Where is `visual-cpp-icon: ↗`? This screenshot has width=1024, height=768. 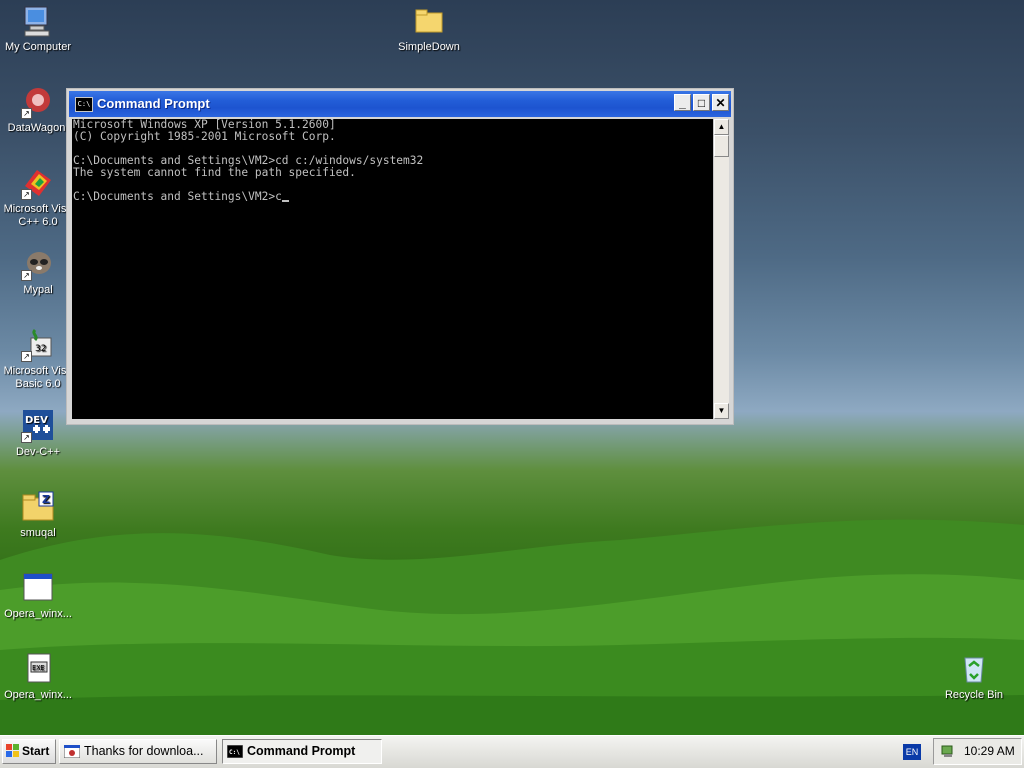 visual-cpp-icon: ↗ is located at coordinates (38, 183).